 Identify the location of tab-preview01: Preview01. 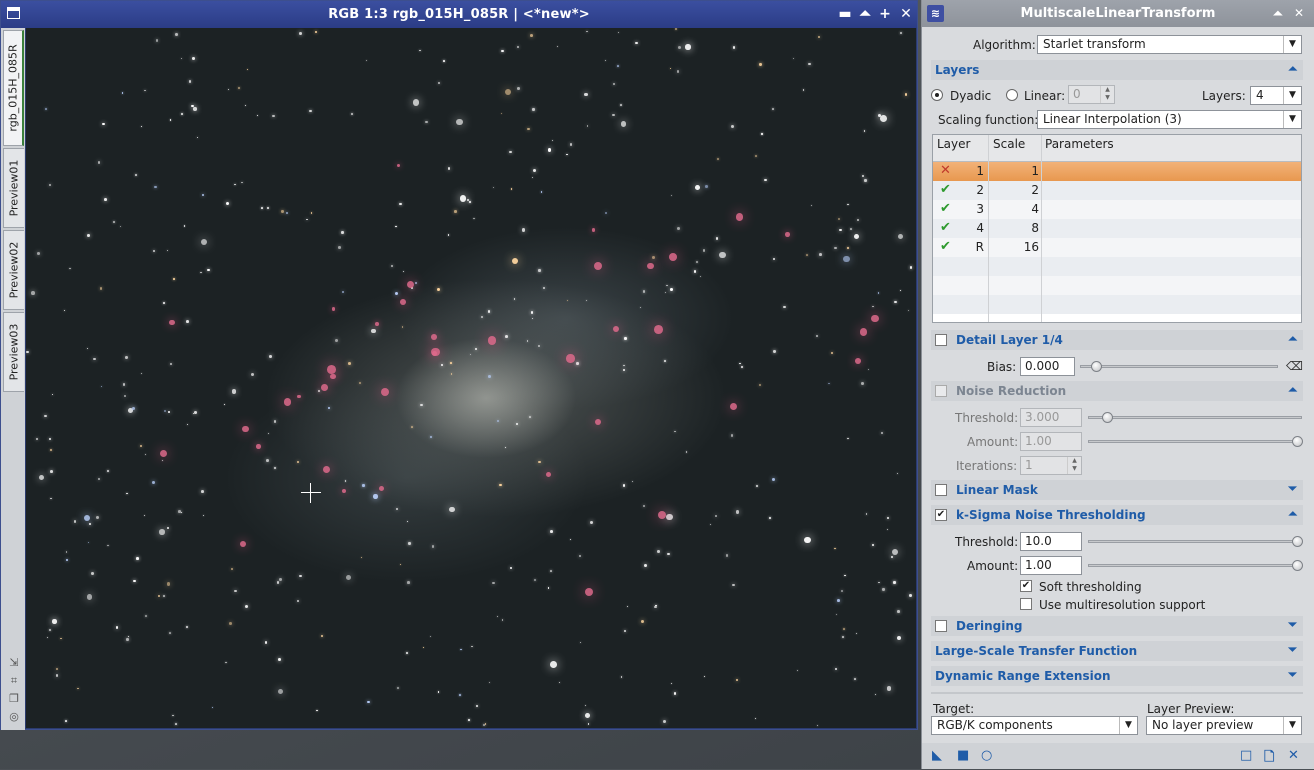
(13, 188).